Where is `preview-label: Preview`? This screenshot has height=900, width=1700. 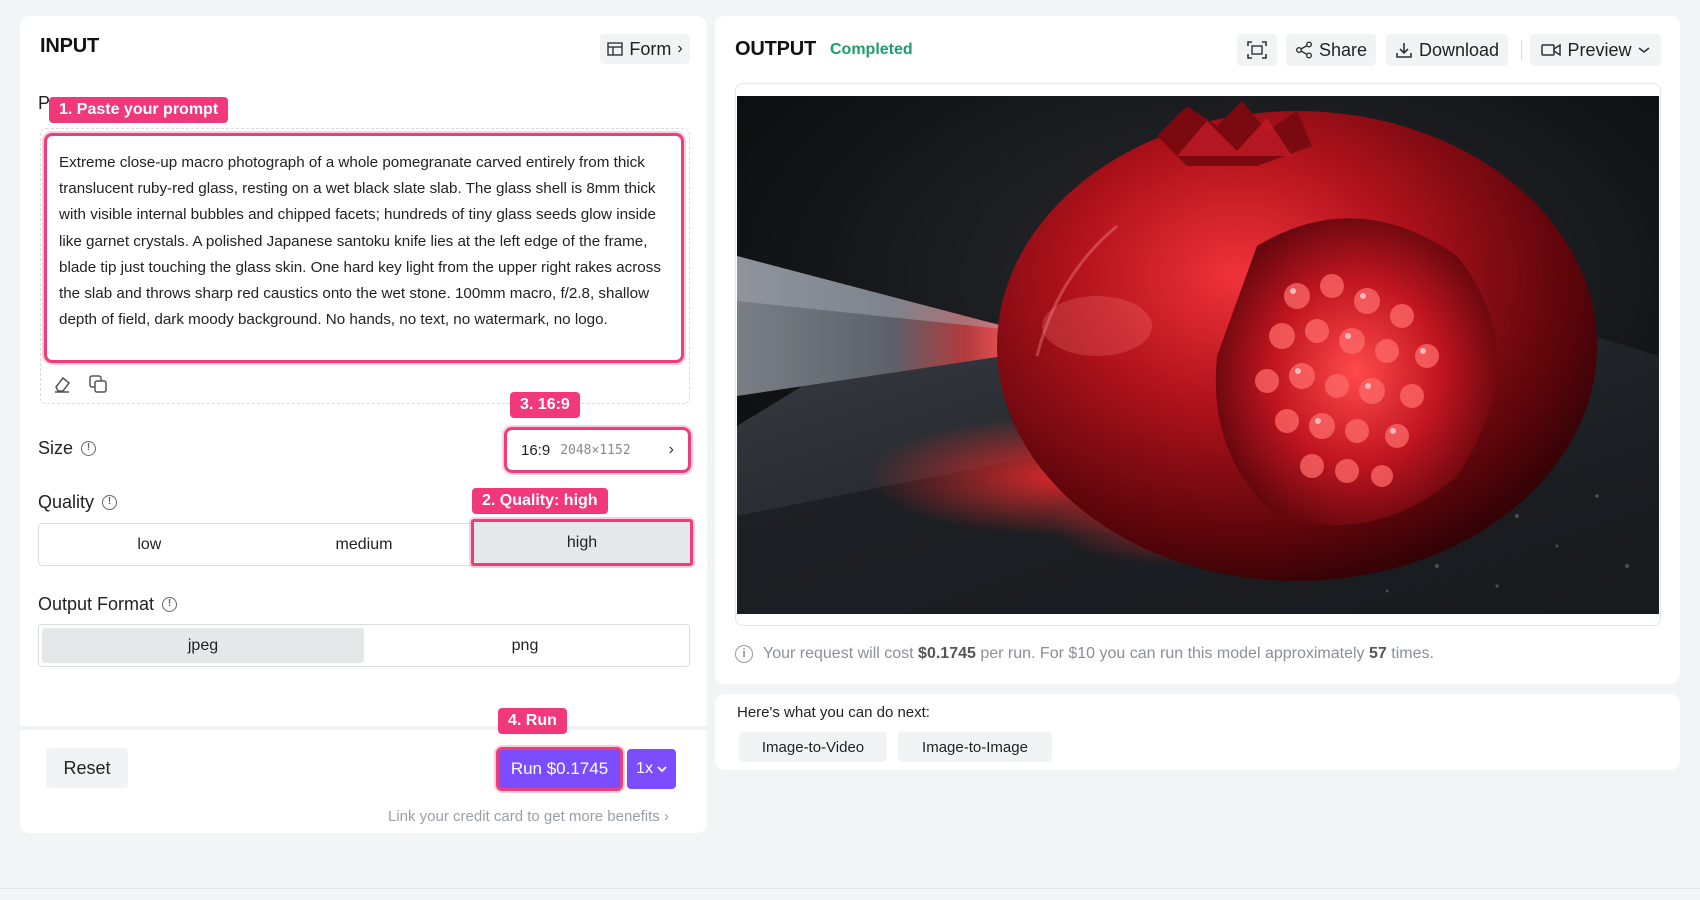
preview-label: Preview is located at coordinates (1599, 49).